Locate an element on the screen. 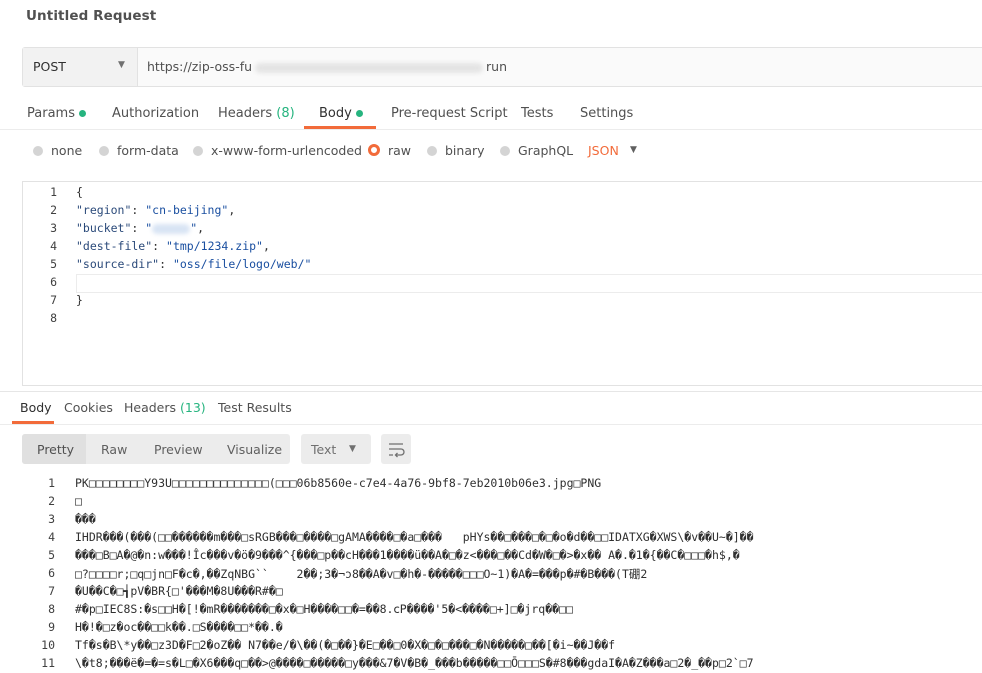 Image resolution: width=982 pixels, height=673 pixels. url-prefix: https://zip-oss-fu is located at coordinates (200, 66).